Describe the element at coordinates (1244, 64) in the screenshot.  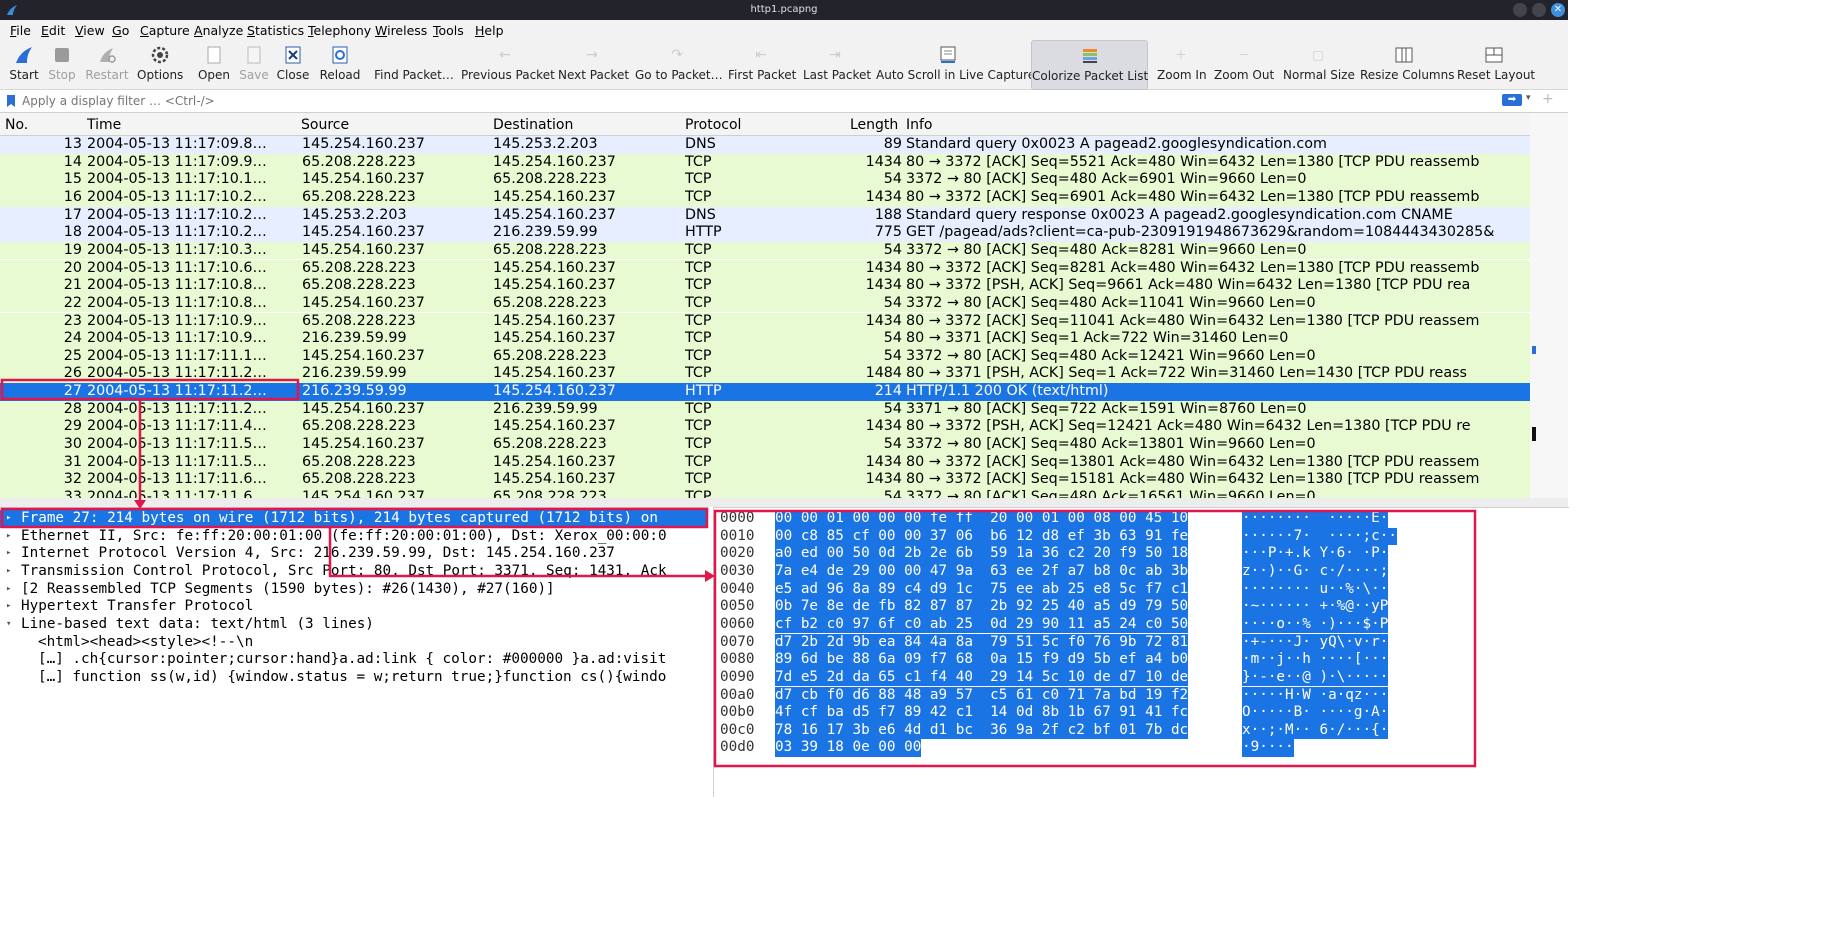
I see `zoom-out-button: － Zoom Out` at that location.